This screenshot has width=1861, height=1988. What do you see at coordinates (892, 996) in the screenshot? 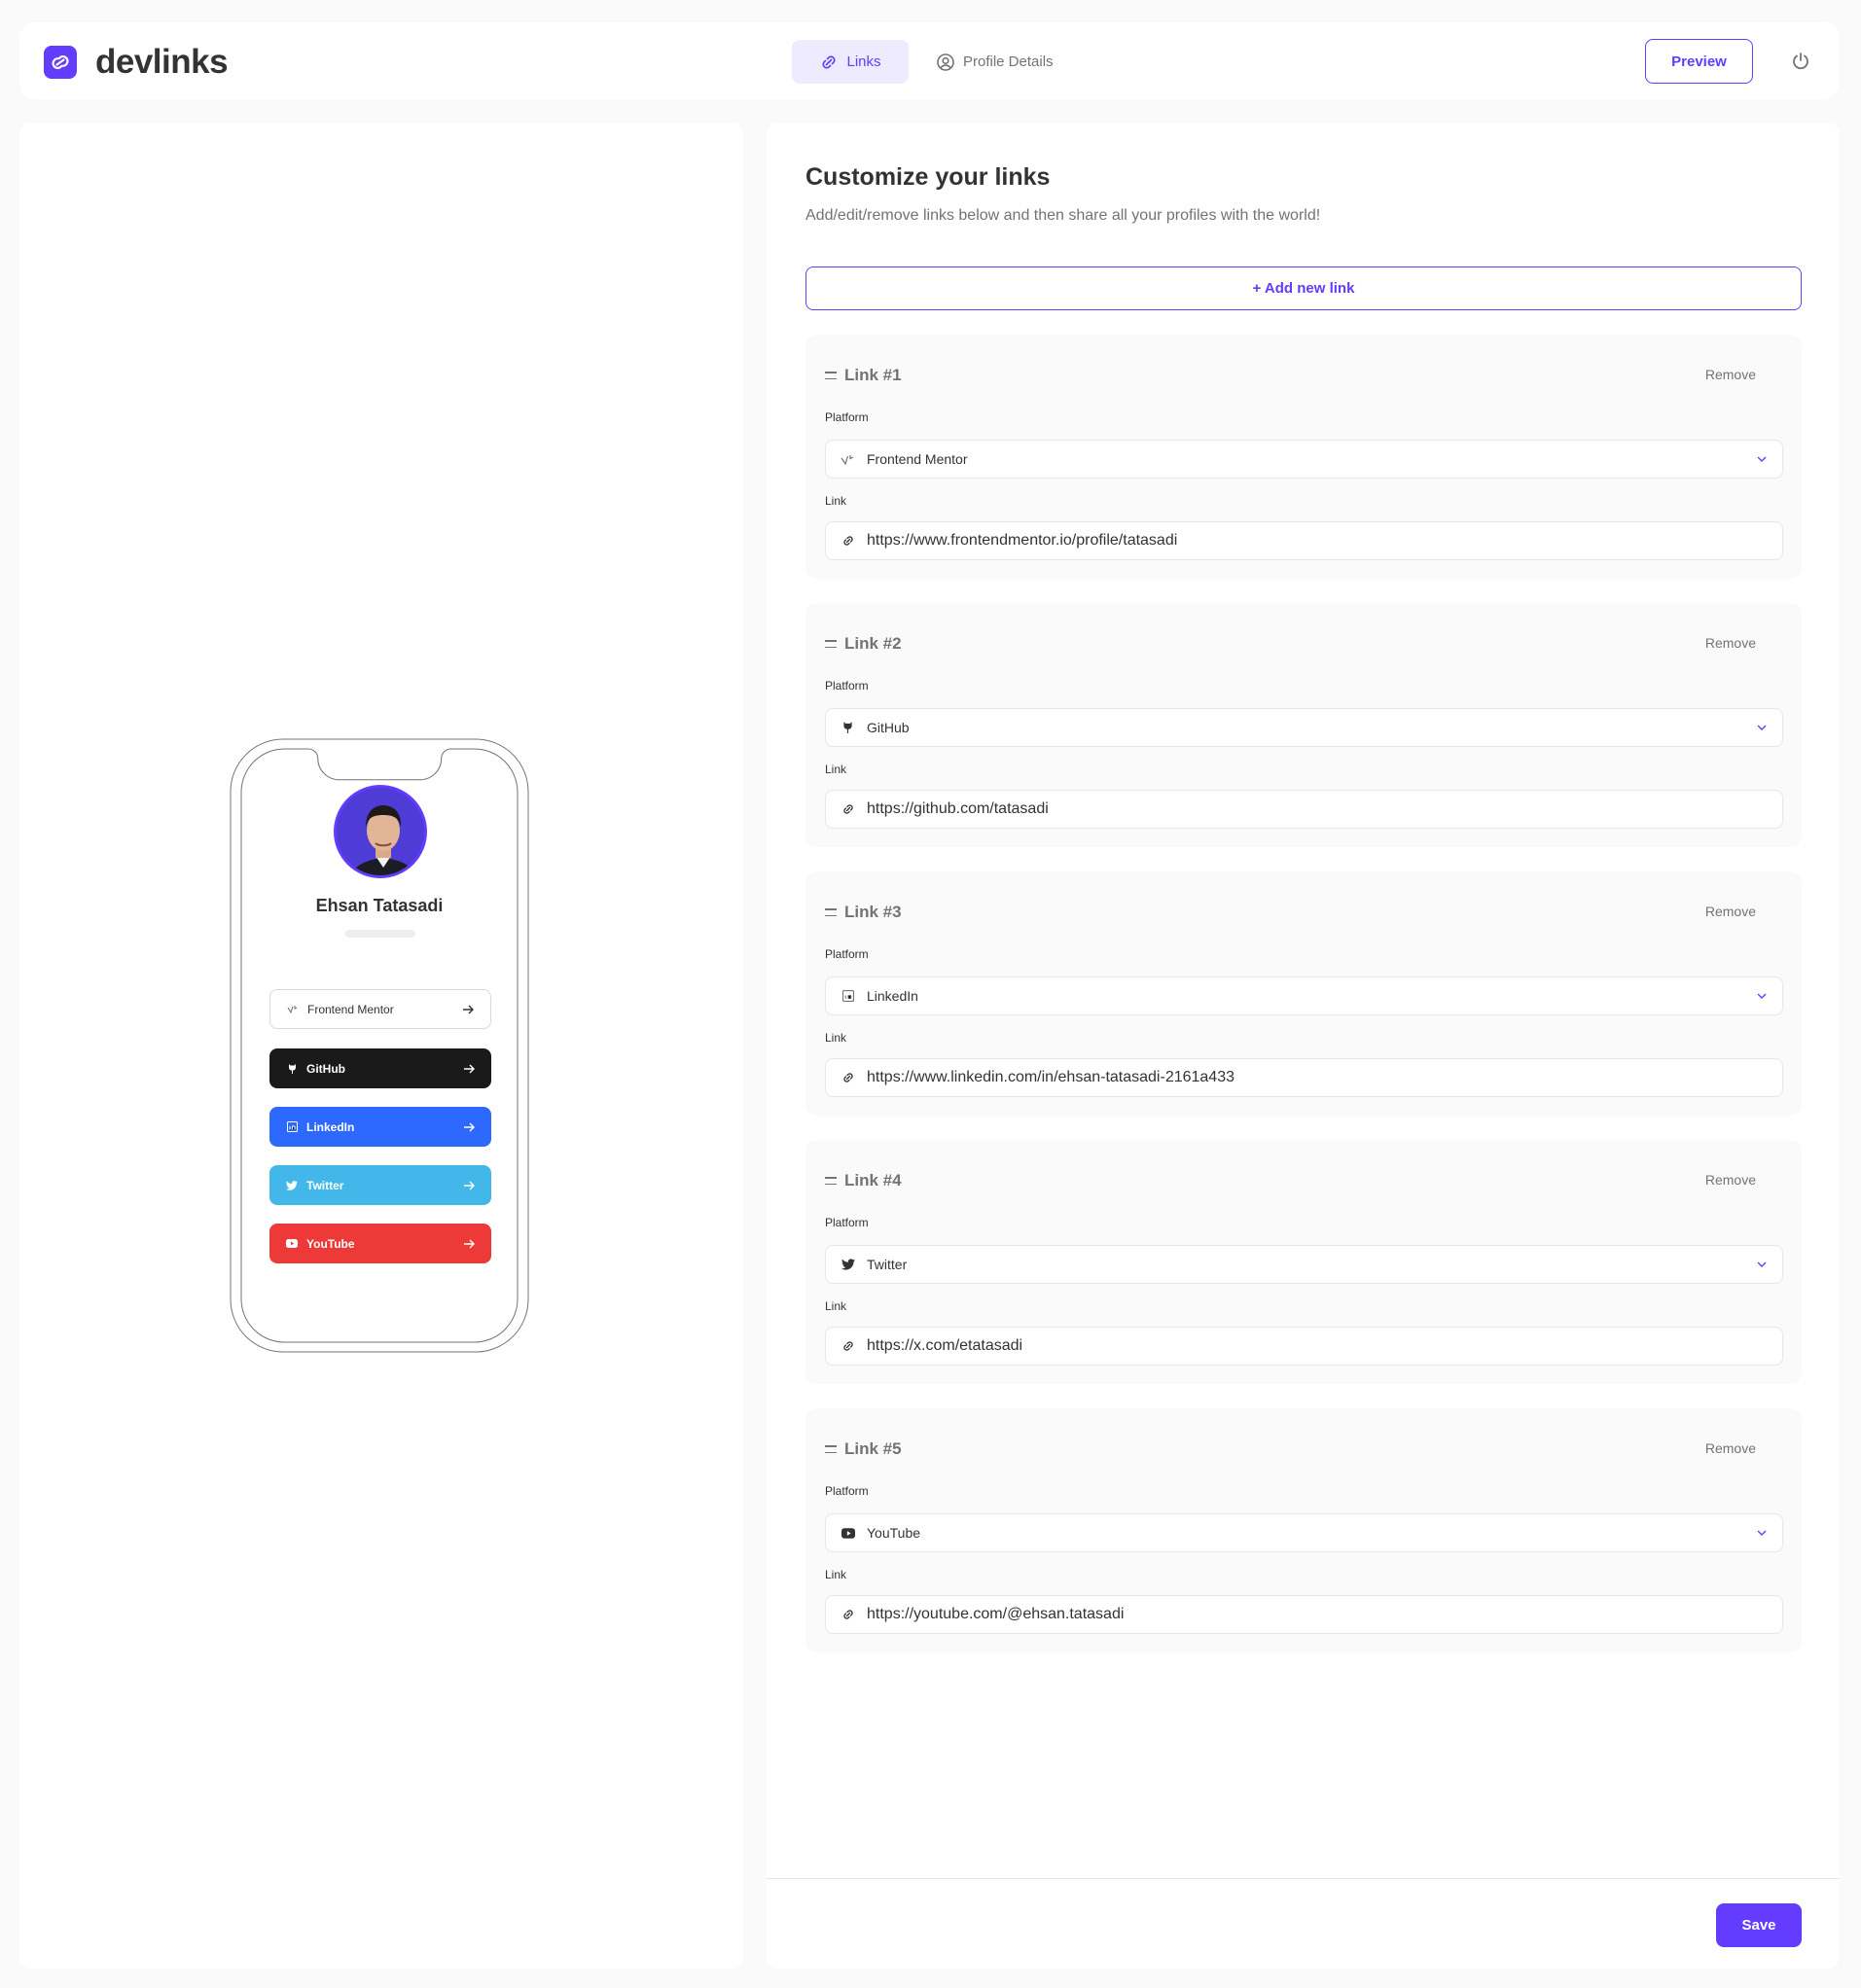
I see `platform-select-value: LinkedIn` at bounding box center [892, 996].